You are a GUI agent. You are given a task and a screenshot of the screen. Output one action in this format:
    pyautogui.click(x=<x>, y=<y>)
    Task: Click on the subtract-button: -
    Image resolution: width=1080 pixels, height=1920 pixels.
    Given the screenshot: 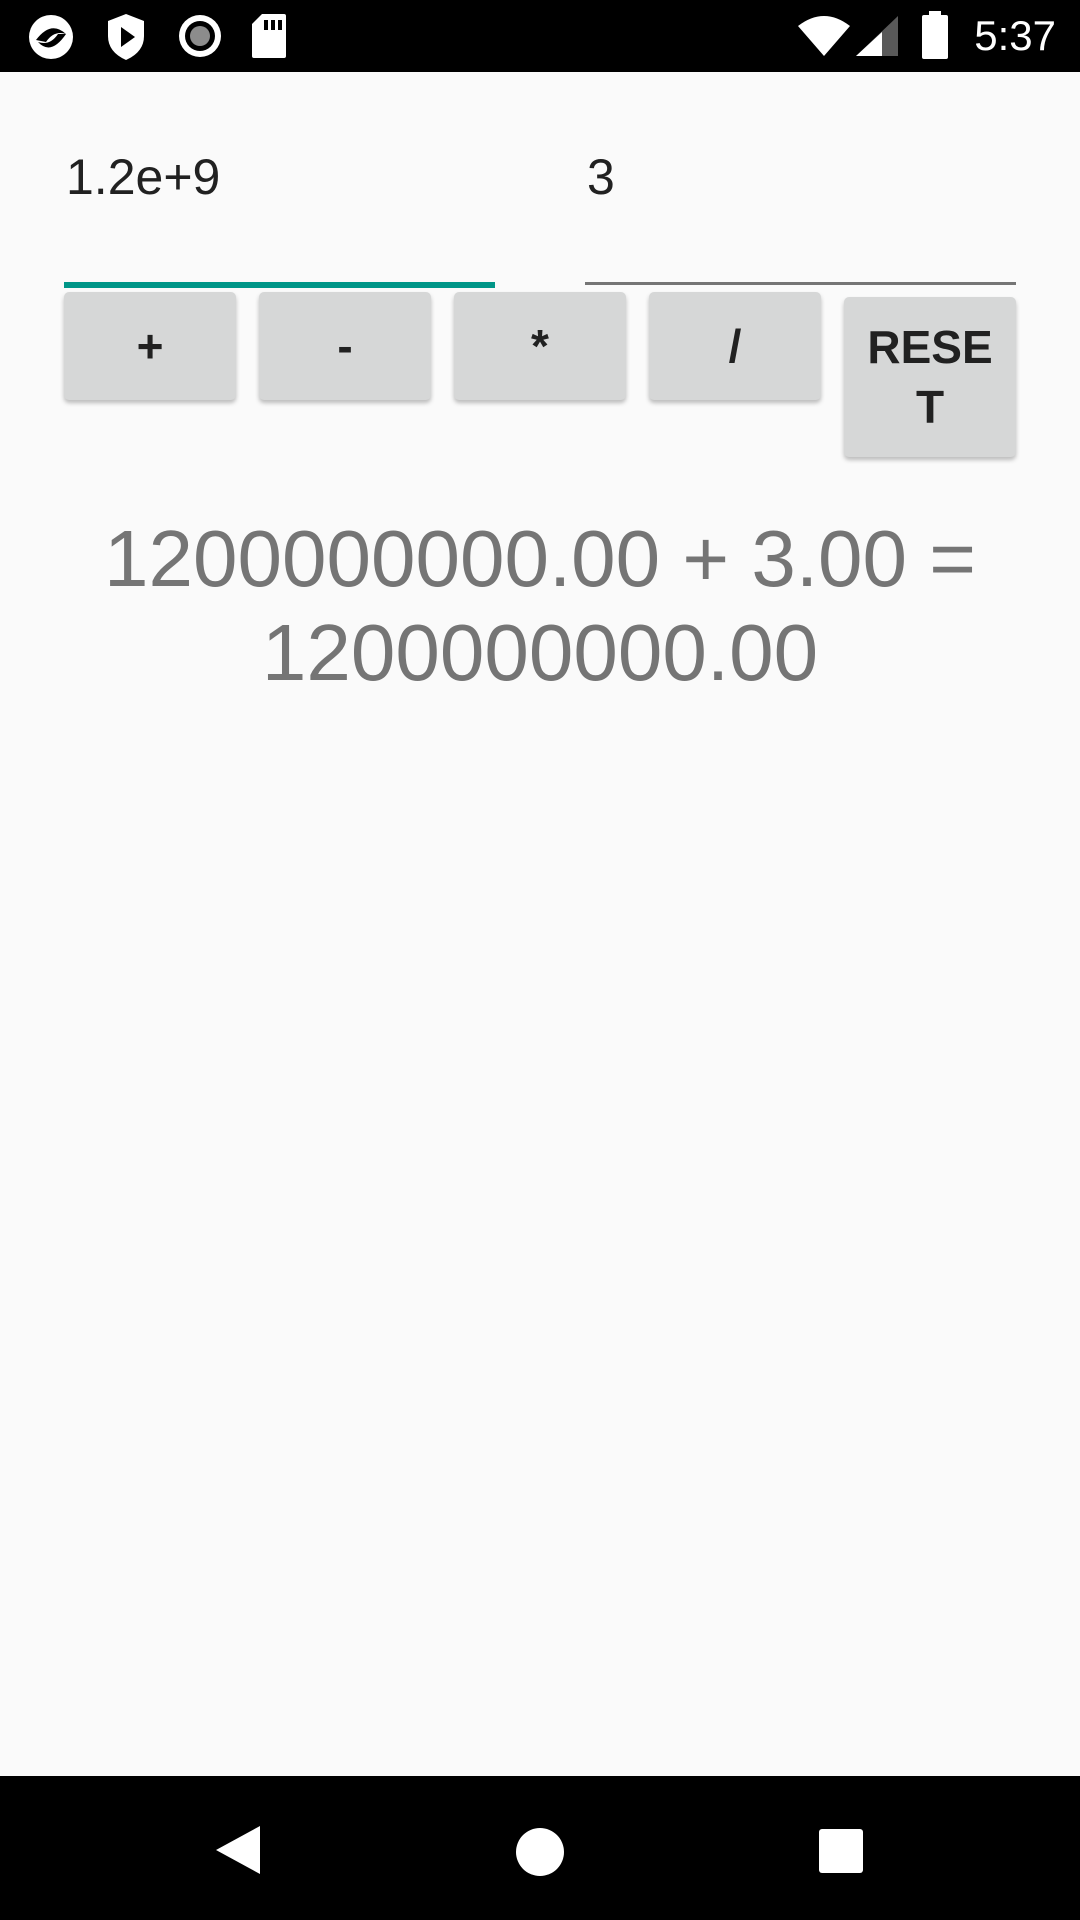 What is the action you would take?
    pyautogui.click(x=345, y=346)
    